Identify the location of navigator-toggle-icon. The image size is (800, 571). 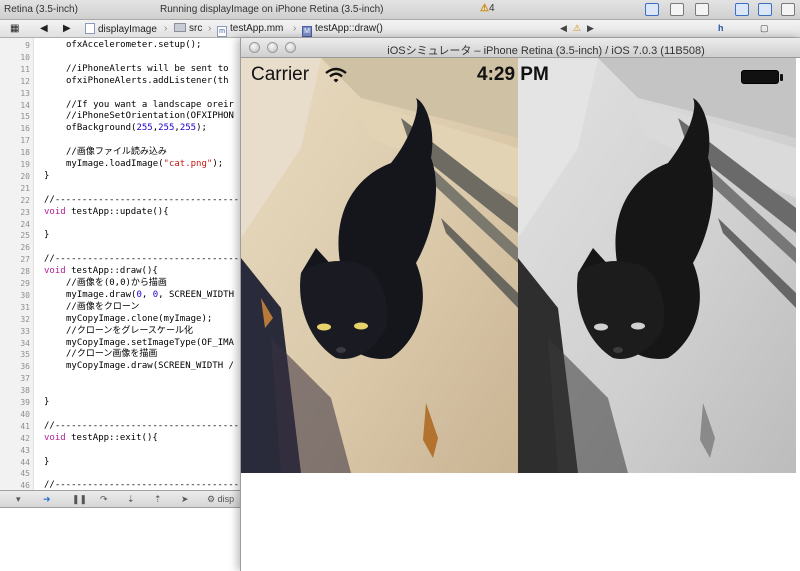
(742, 9).